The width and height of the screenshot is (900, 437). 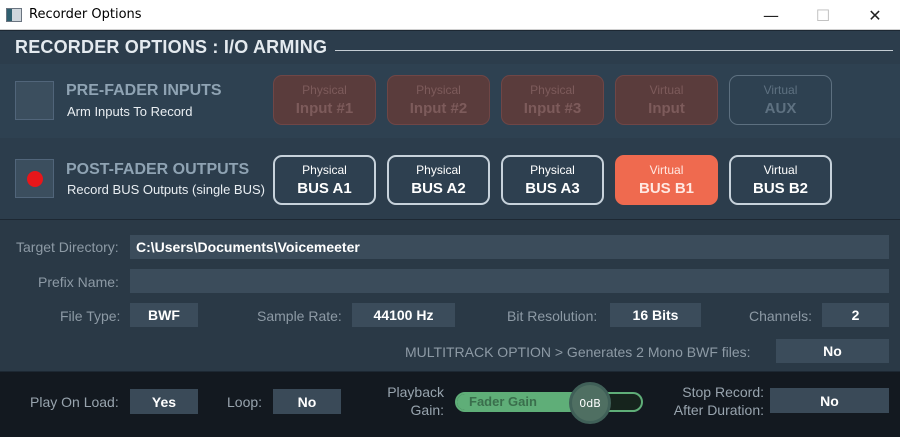 I want to click on sample-rate-field: 44100 Hz, so click(x=403, y=315).